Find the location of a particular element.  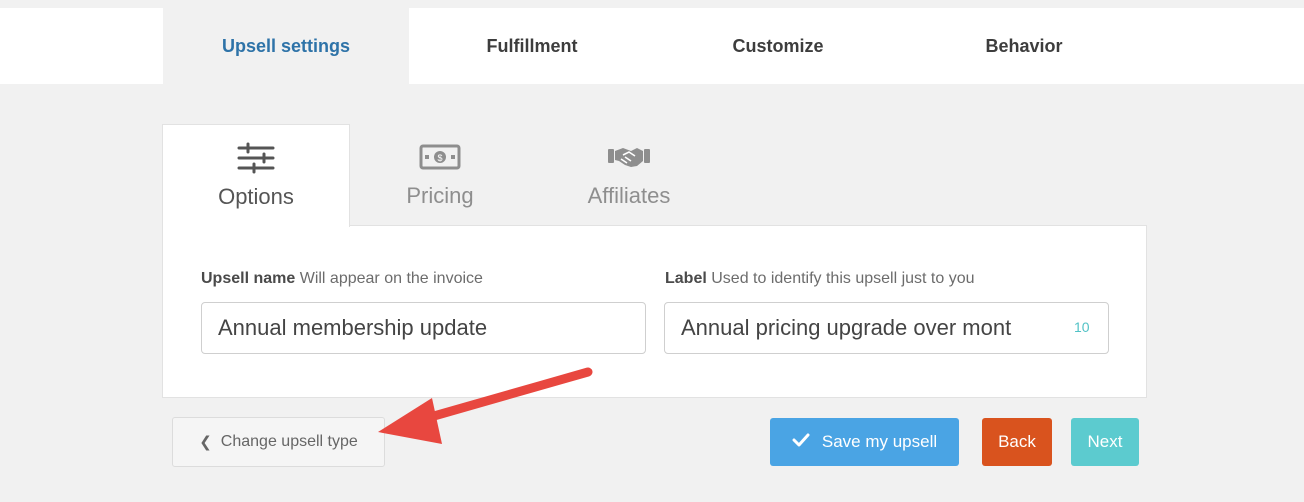

checkmark-icon is located at coordinates (801, 442).